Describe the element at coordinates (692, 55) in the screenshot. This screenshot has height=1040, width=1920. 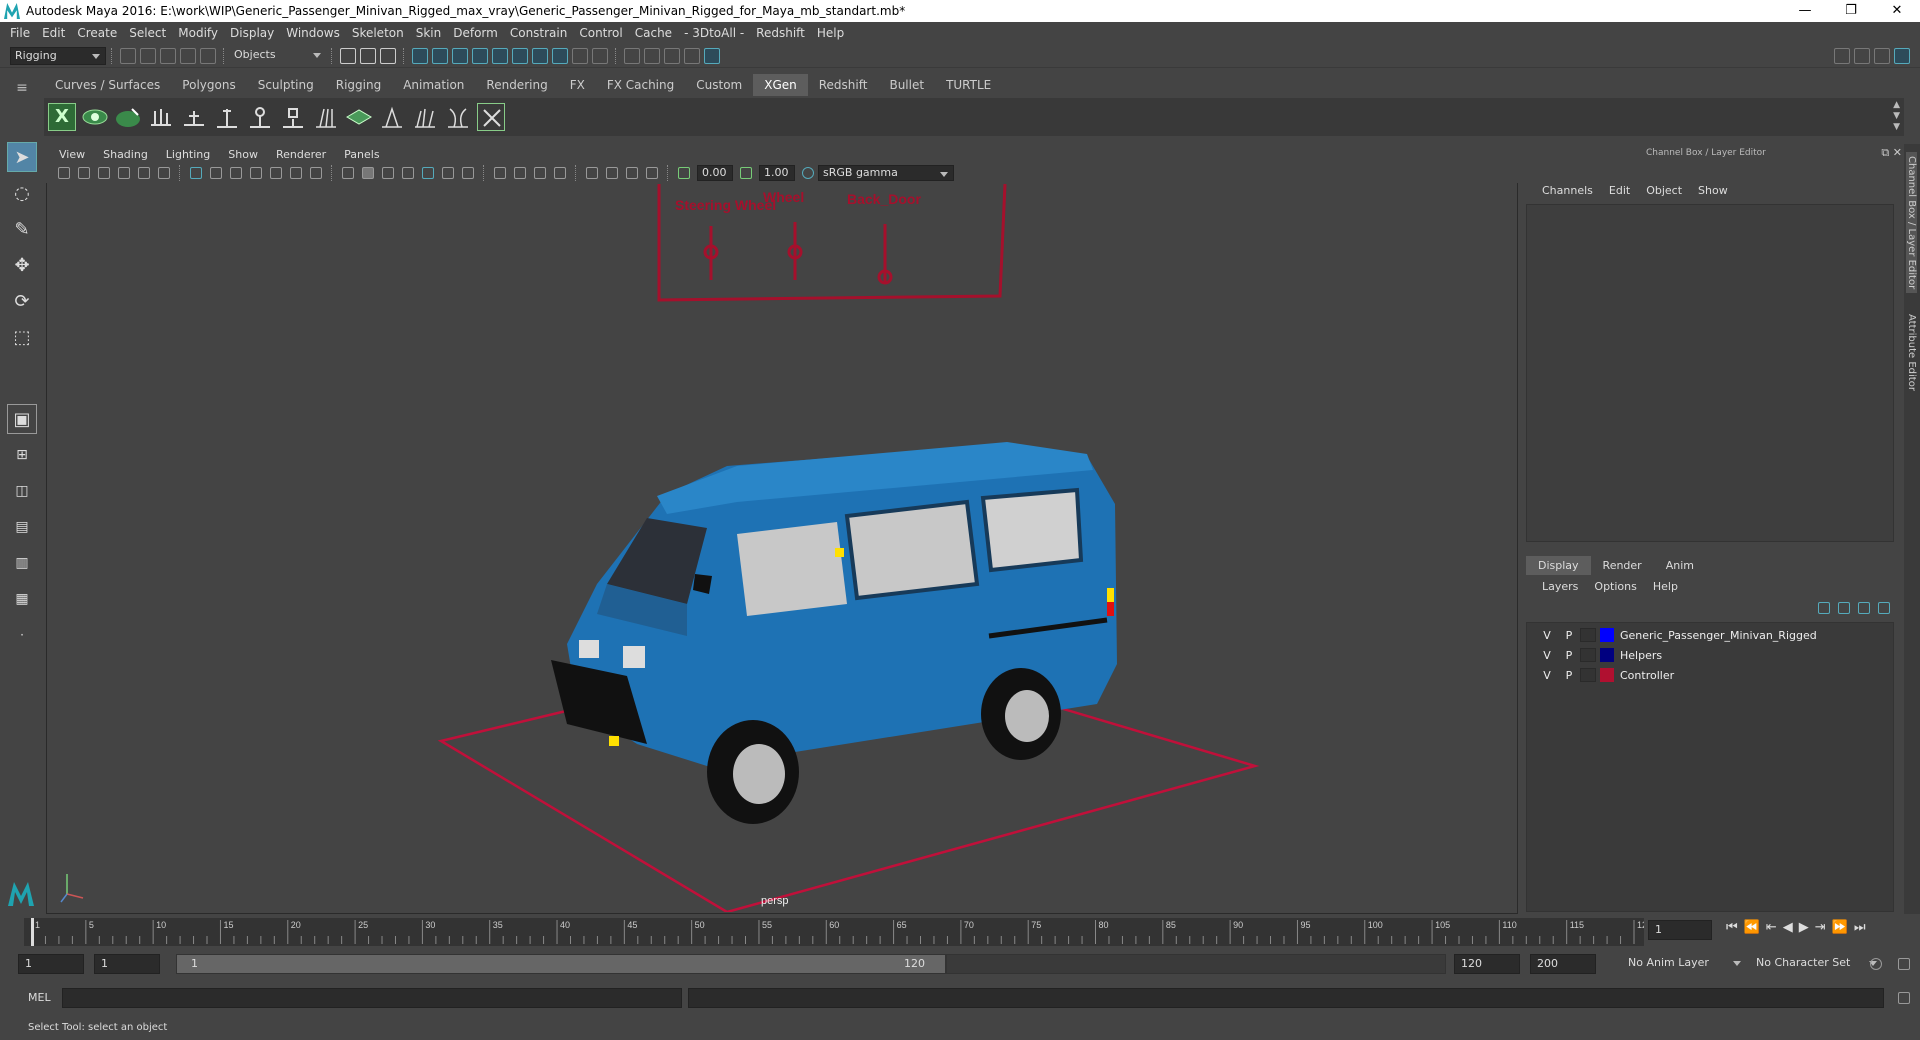
I see `hypershade-icon` at that location.